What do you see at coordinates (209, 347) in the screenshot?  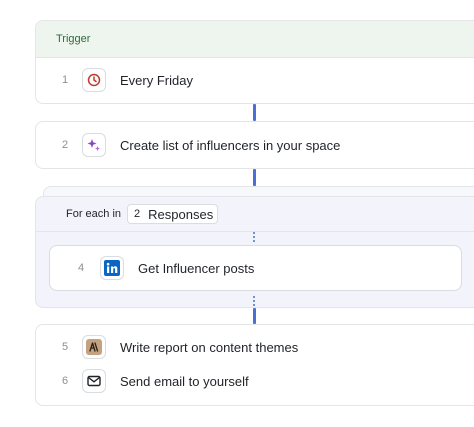 I see `step-label: Write report on content themes` at bounding box center [209, 347].